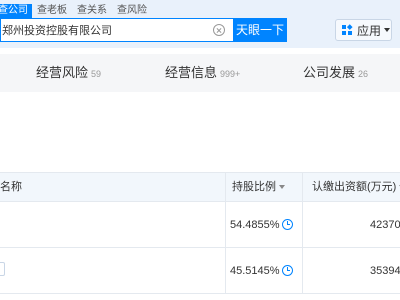  What do you see at coordinates (369, 30) in the screenshot?
I see `apps-menu-label: 应用` at bounding box center [369, 30].